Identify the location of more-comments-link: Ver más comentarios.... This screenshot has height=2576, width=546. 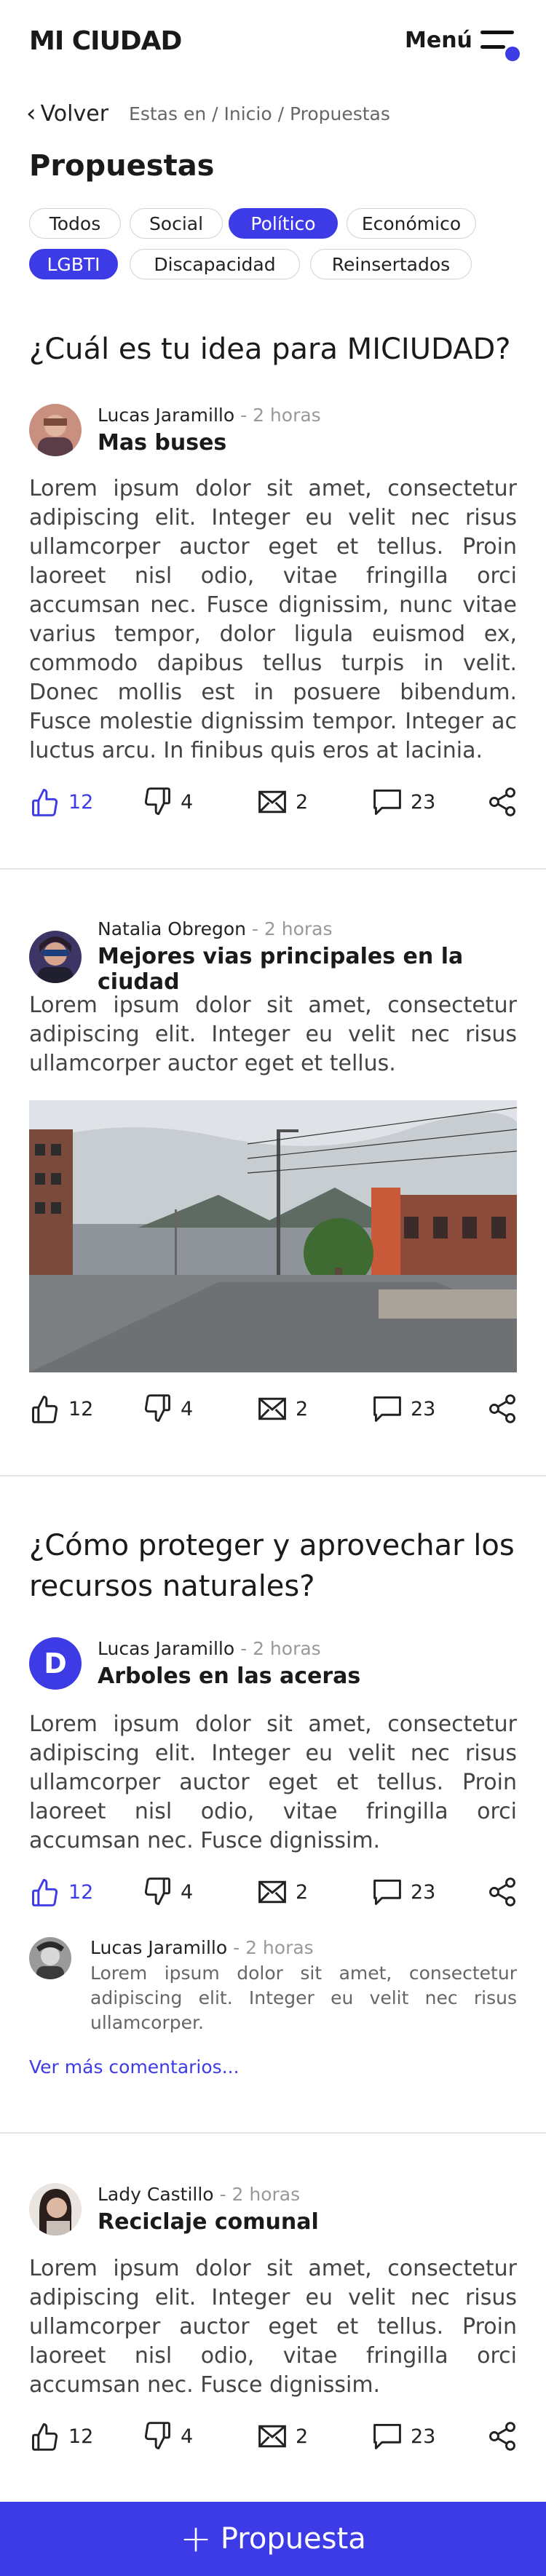
(134, 2067).